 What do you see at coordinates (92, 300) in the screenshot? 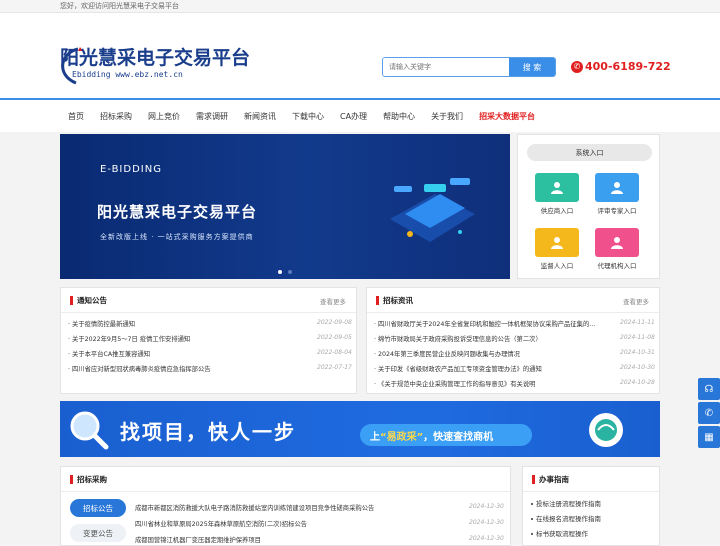
I see `notice-title-text: 通知公告` at bounding box center [92, 300].